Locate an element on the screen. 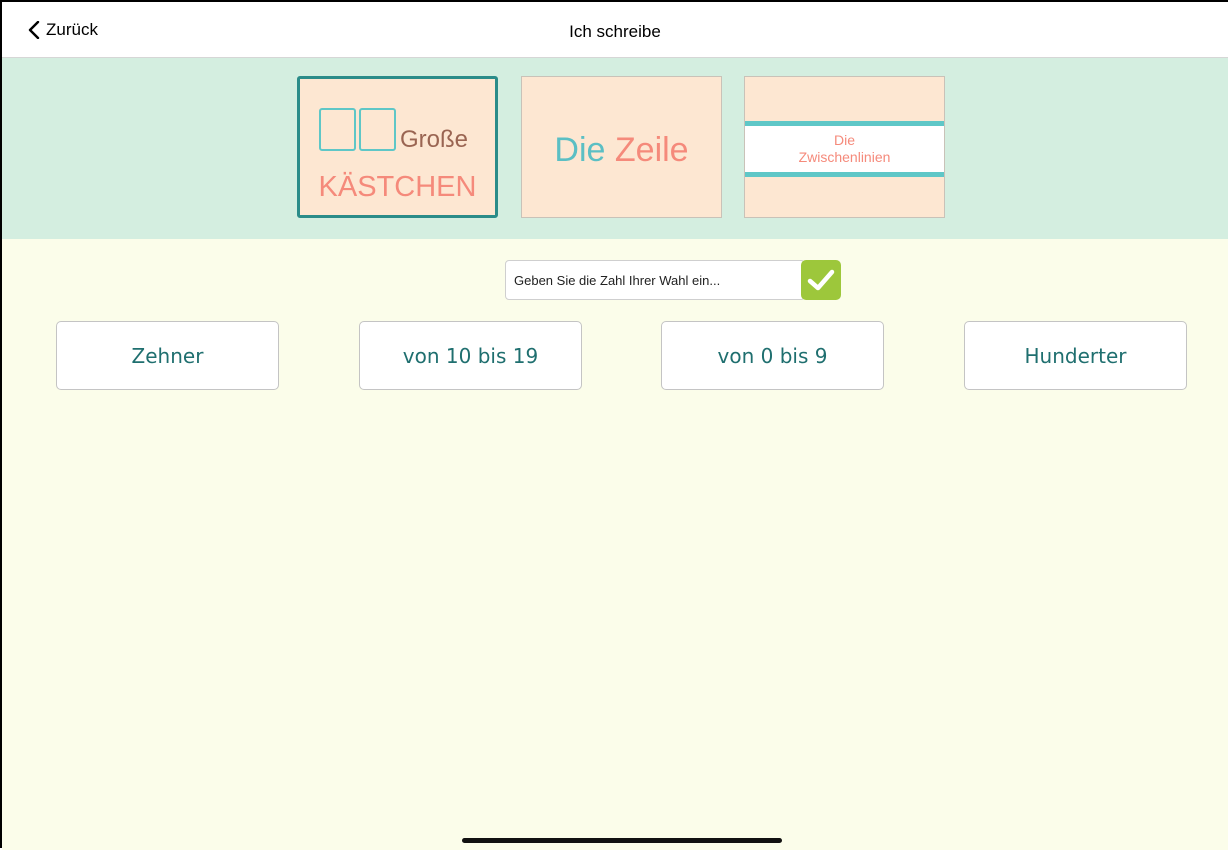 Image resolution: width=1230 pixels, height=850 pixels. mode-card-label-bottom: KÄSTCHEN is located at coordinates (397, 187).